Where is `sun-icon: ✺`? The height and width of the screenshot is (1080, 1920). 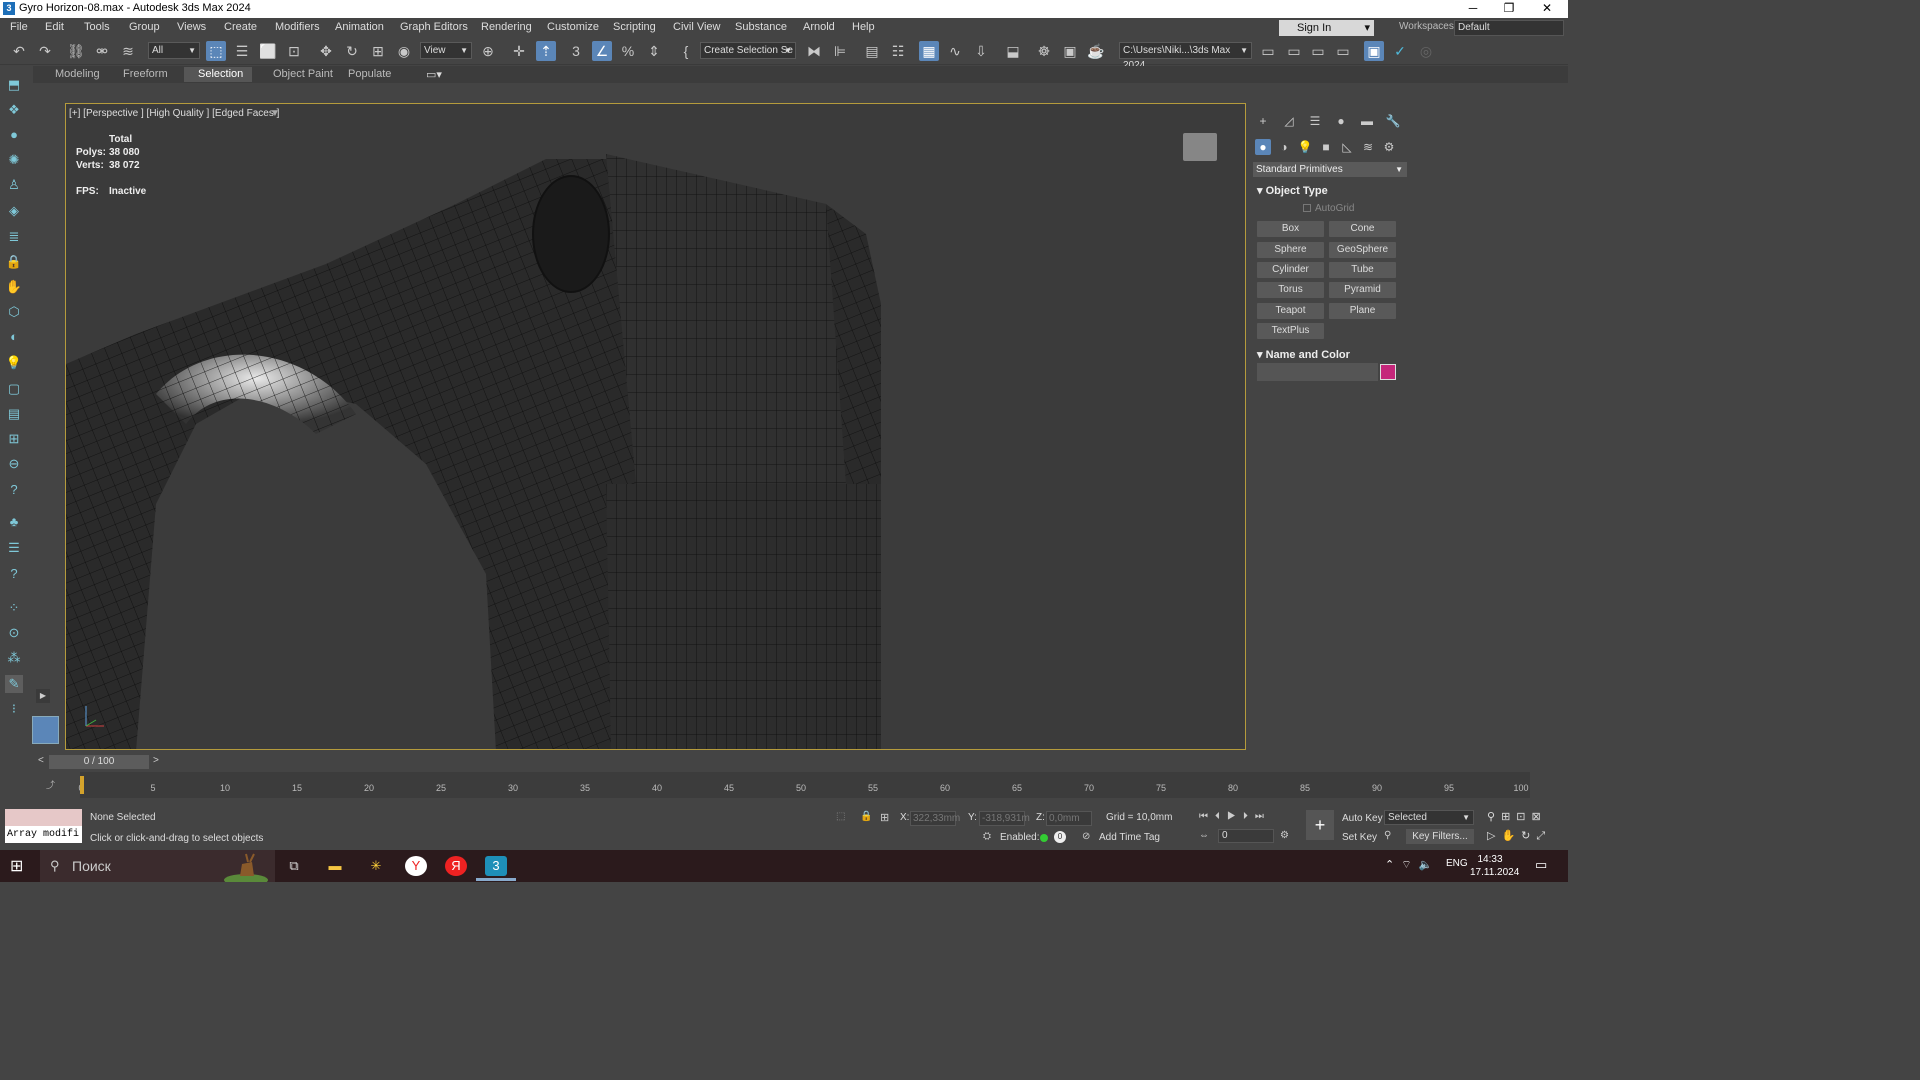
sun-icon: ✺ is located at coordinates (14, 160).